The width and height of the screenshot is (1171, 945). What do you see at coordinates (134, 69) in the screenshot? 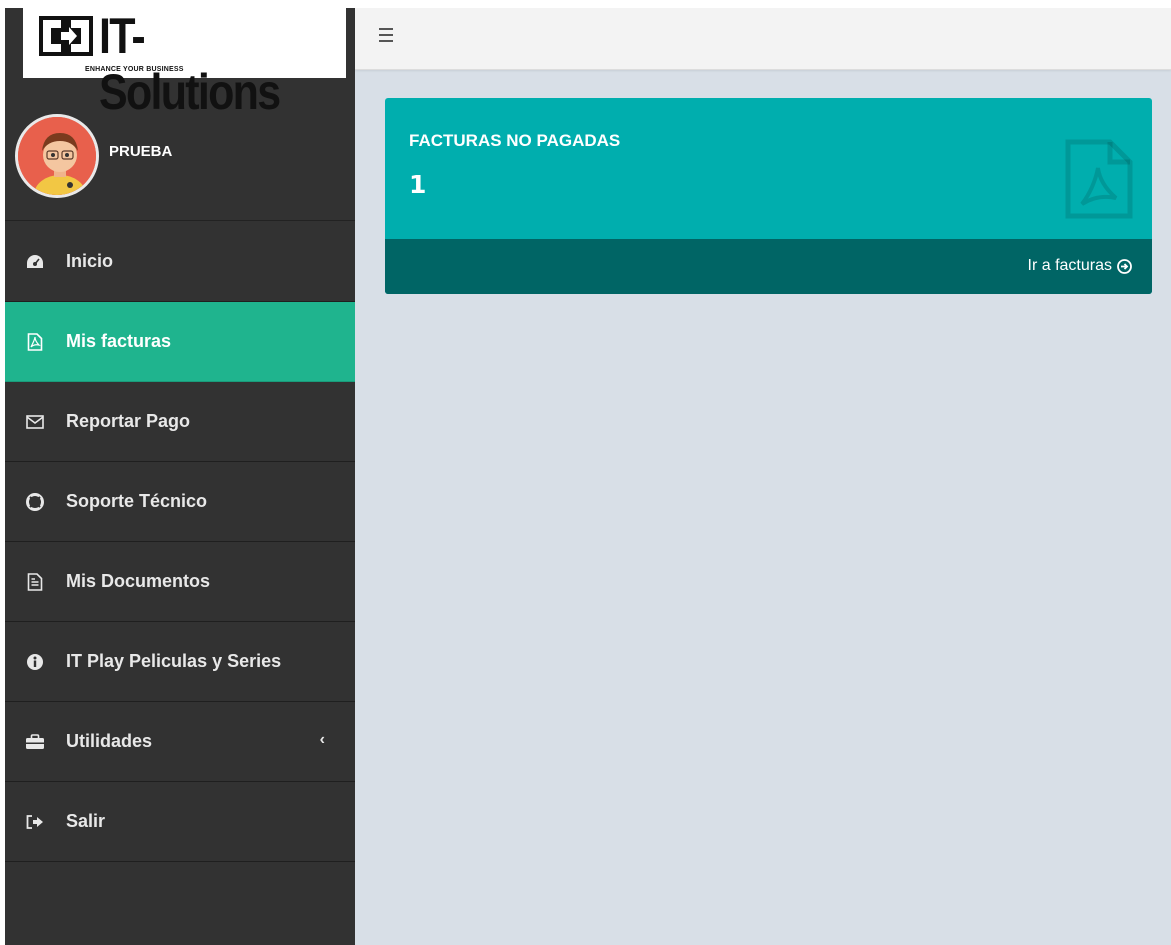
I see `brand-tagline: ENHANCE YOUR BUSINESS` at bounding box center [134, 69].